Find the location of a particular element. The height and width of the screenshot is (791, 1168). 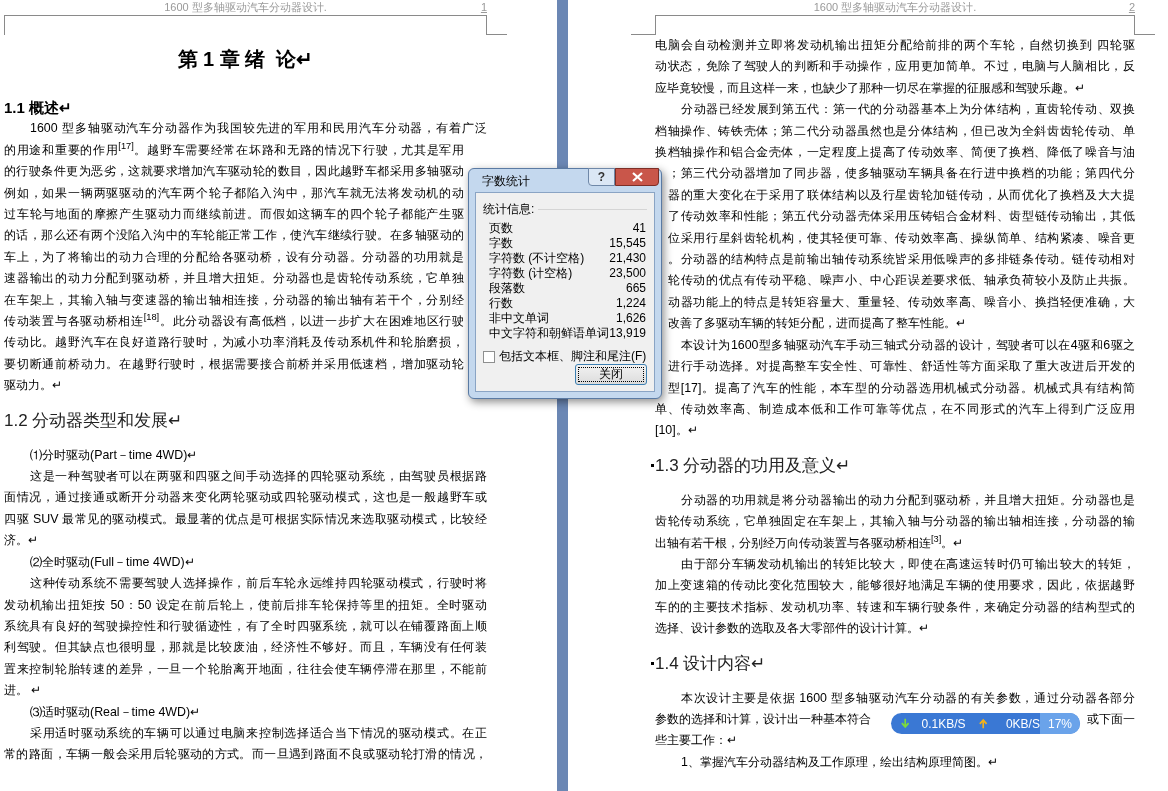

help-button: ? is located at coordinates (601, 177).